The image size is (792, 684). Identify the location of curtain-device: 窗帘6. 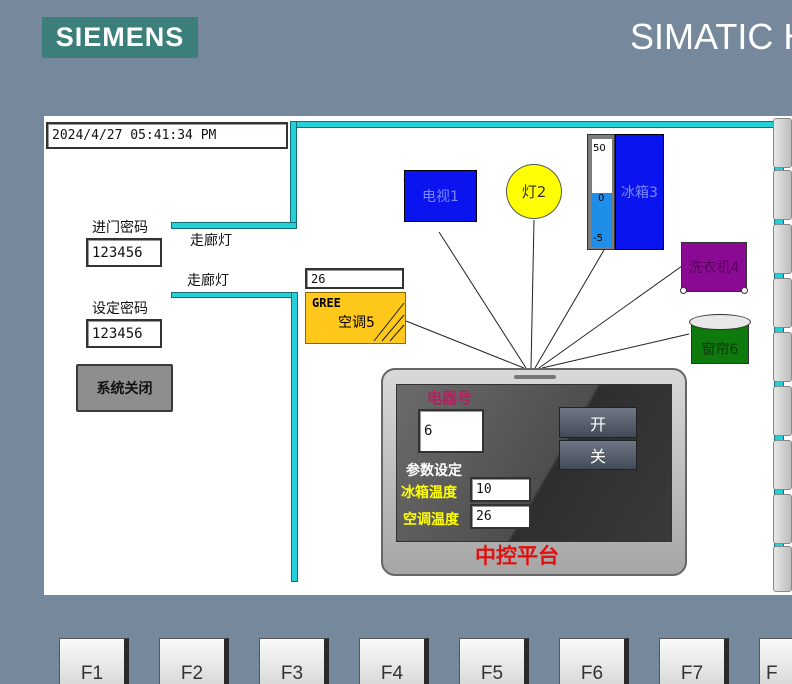
(720, 340).